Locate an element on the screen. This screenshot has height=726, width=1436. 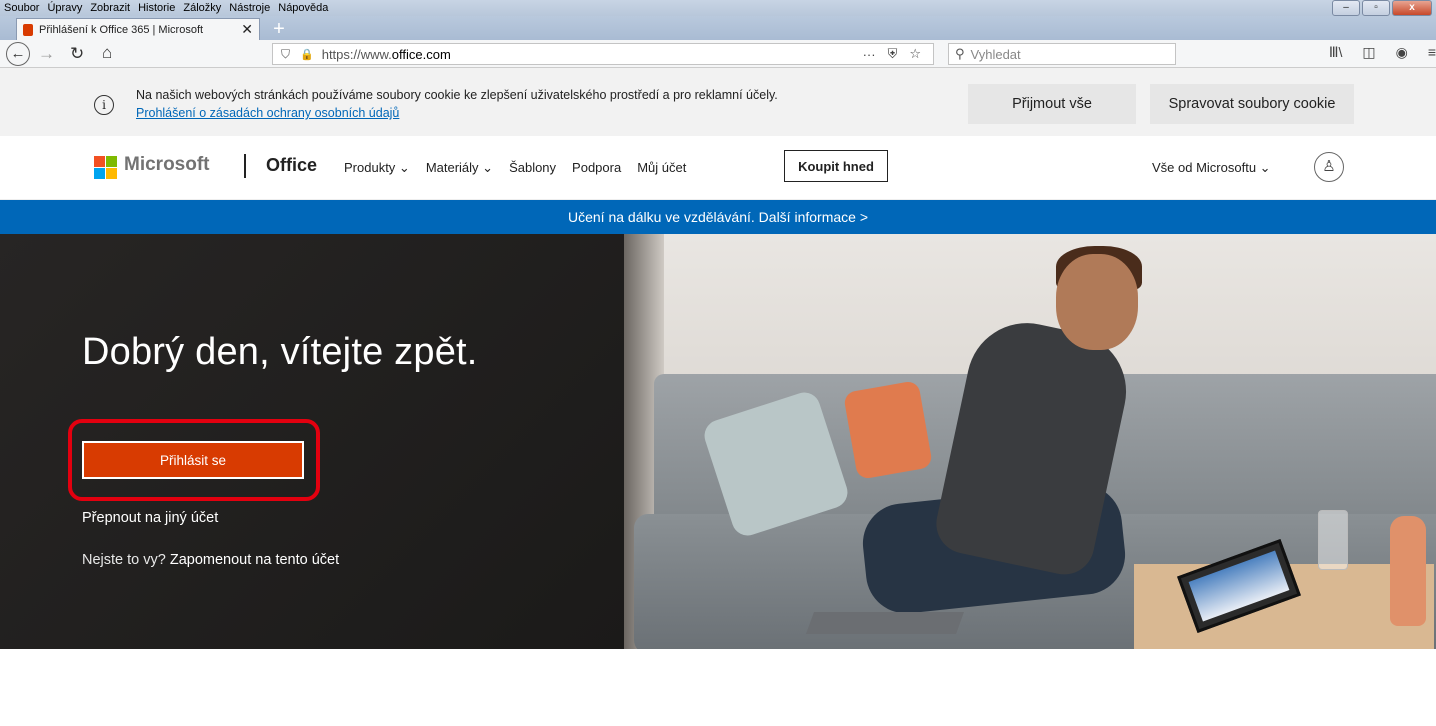
not-you-text: Nejste to vy? is located at coordinates (124, 560).